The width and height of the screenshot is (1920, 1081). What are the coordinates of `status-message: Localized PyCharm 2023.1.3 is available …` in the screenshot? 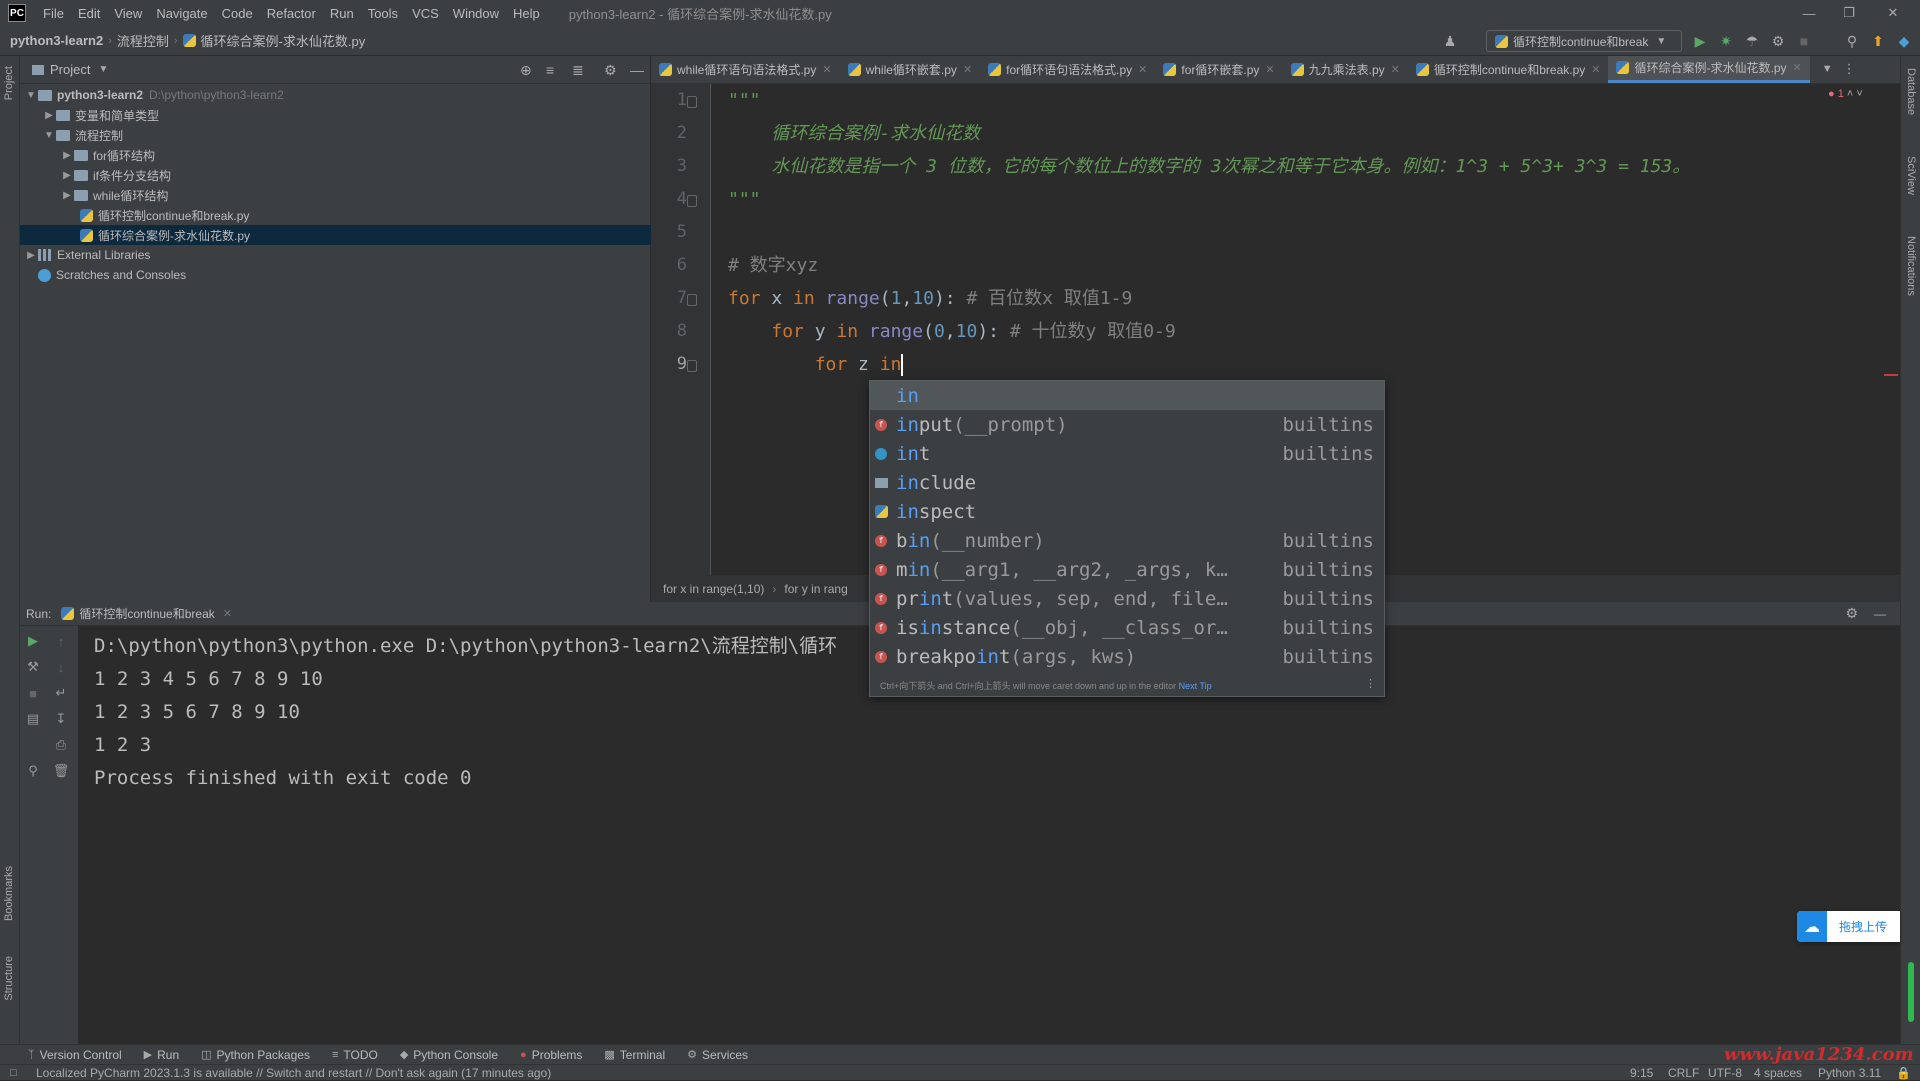 It's located at (293, 1073).